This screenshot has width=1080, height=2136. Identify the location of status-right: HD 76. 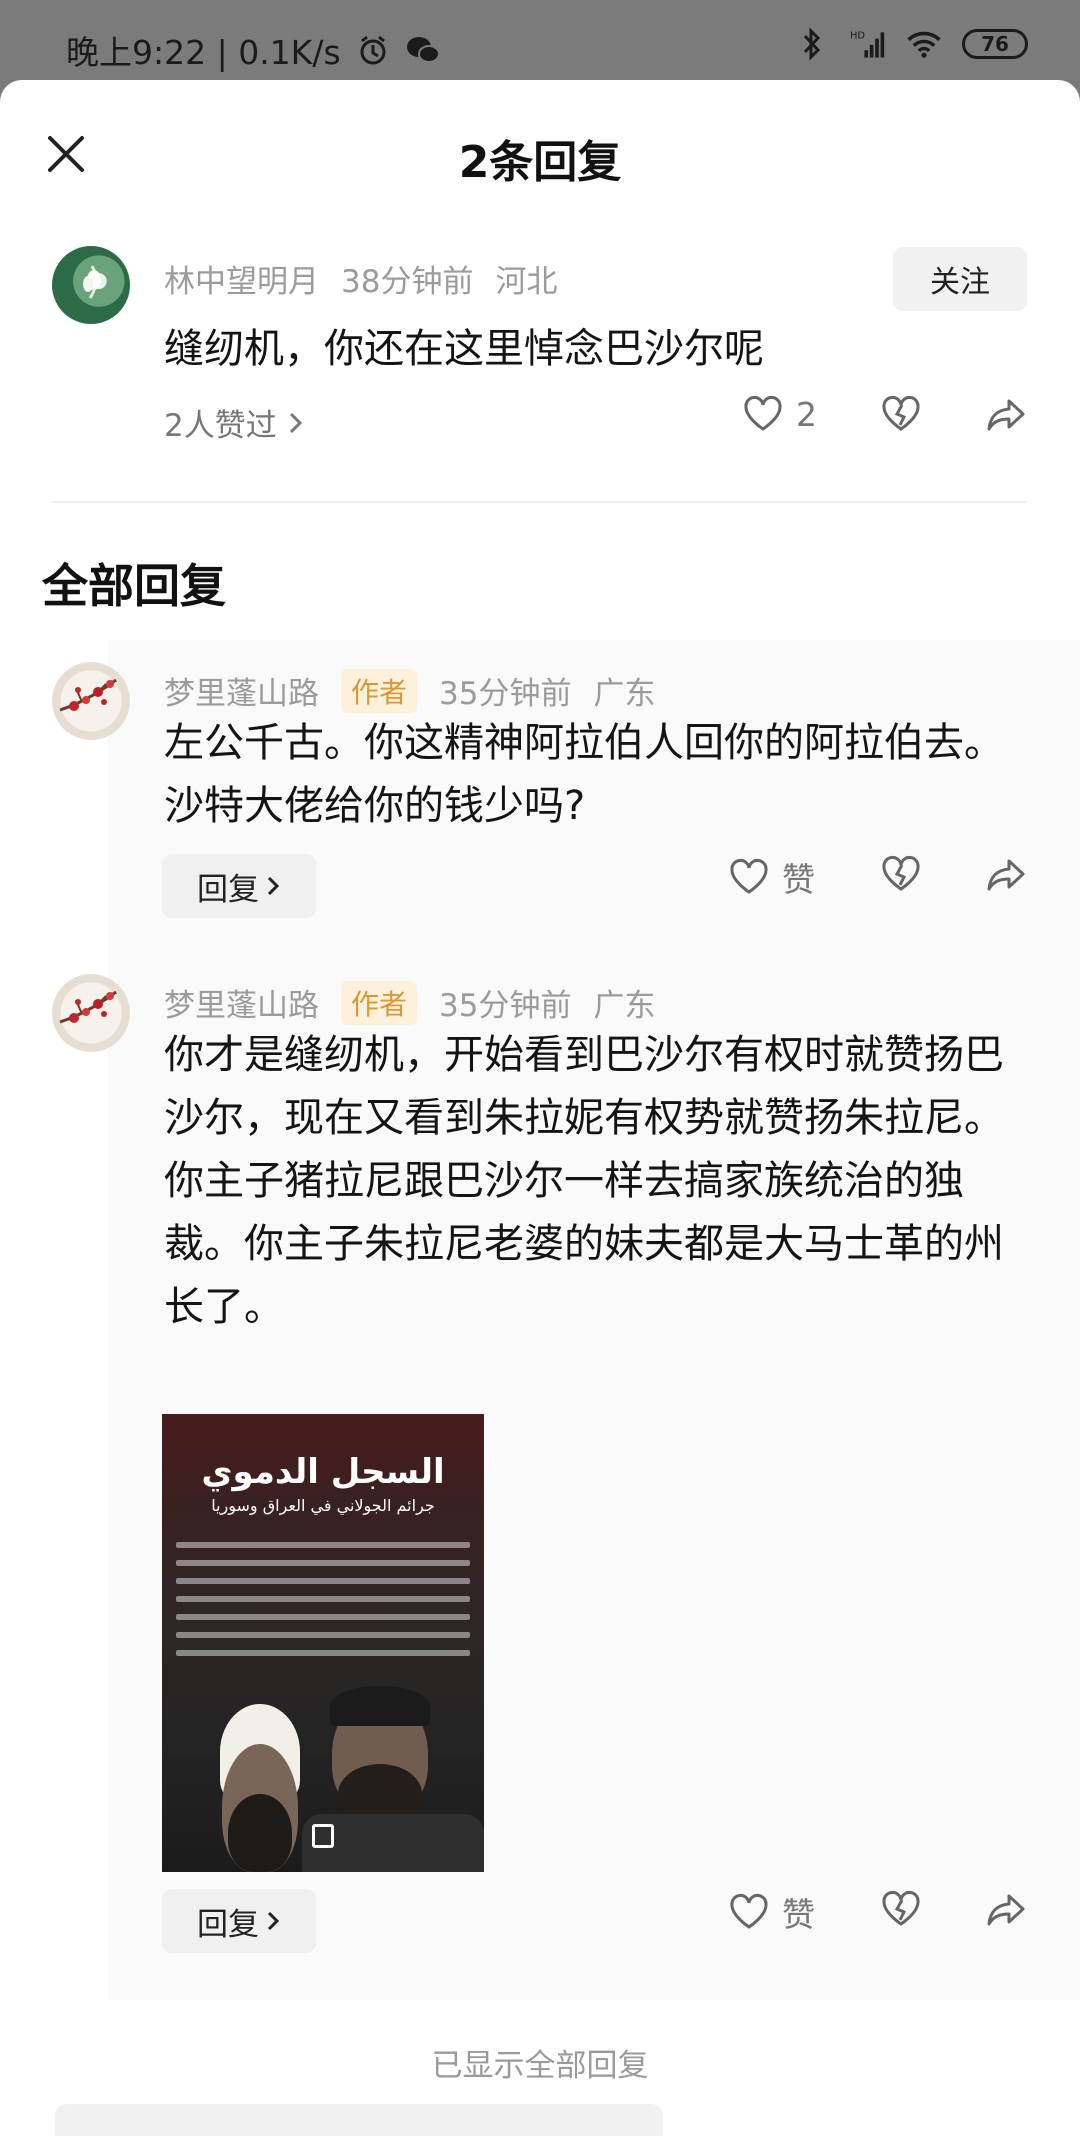
(911, 44).